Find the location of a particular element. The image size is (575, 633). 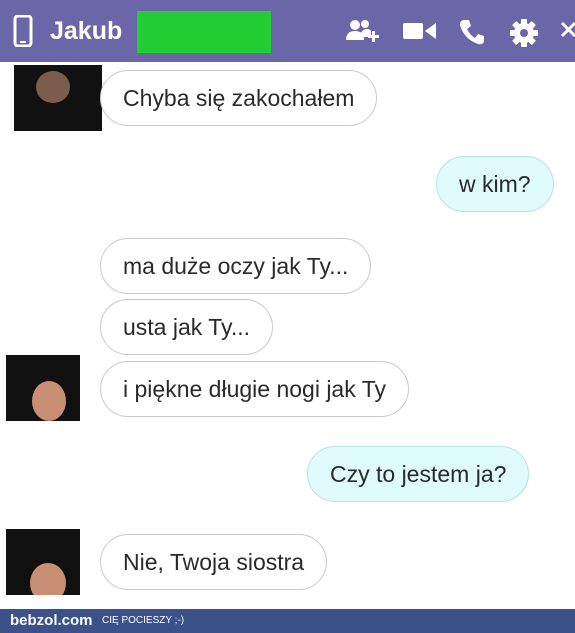

call-icon is located at coordinates (472, 32).